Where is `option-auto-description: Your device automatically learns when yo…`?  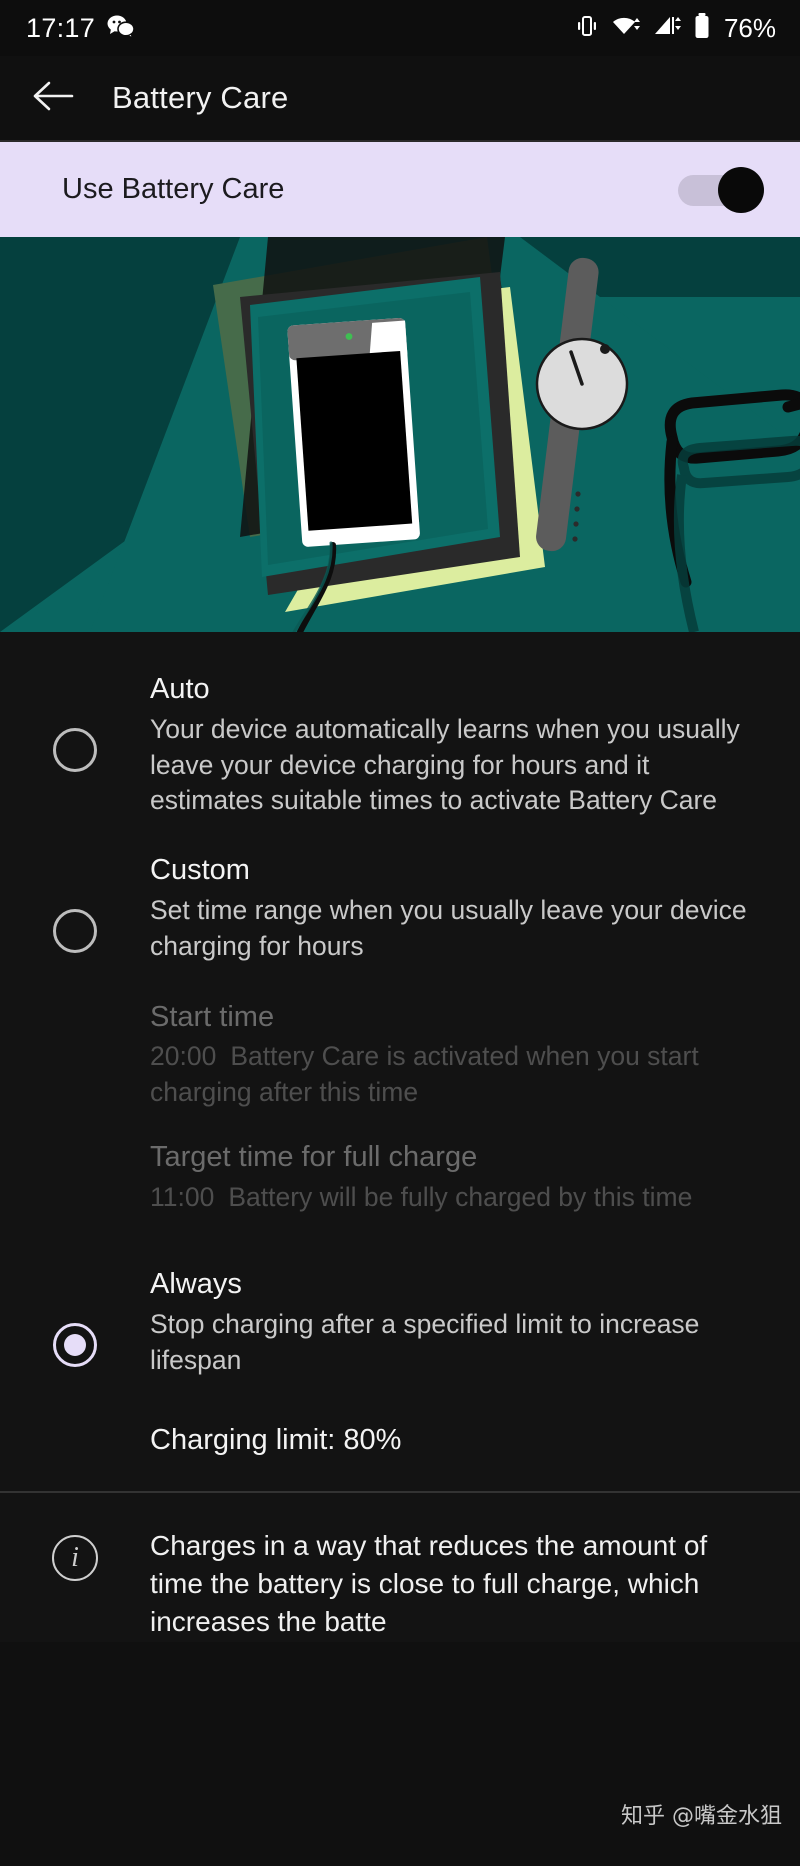
option-auto-description: Your device automatically learns when yo… is located at coordinates (445, 765).